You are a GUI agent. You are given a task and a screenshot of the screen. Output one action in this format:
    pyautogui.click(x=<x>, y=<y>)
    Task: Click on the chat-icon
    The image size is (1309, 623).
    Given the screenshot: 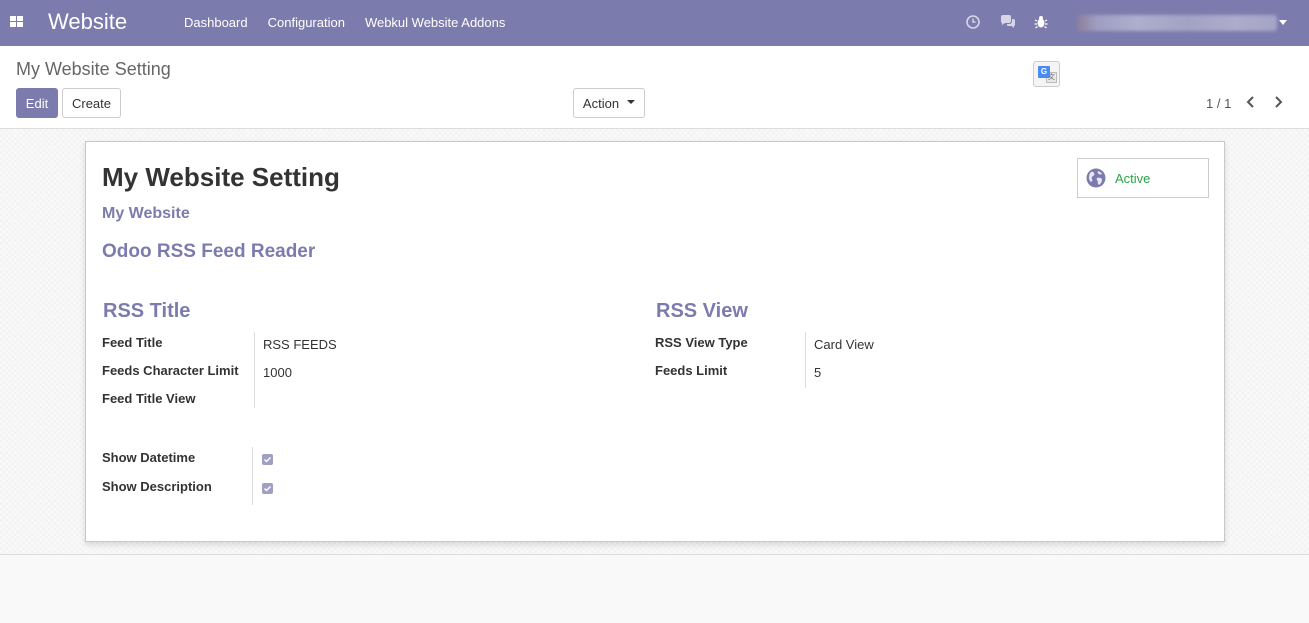 What is the action you would take?
    pyautogui.click(x=1017, y=22)
    